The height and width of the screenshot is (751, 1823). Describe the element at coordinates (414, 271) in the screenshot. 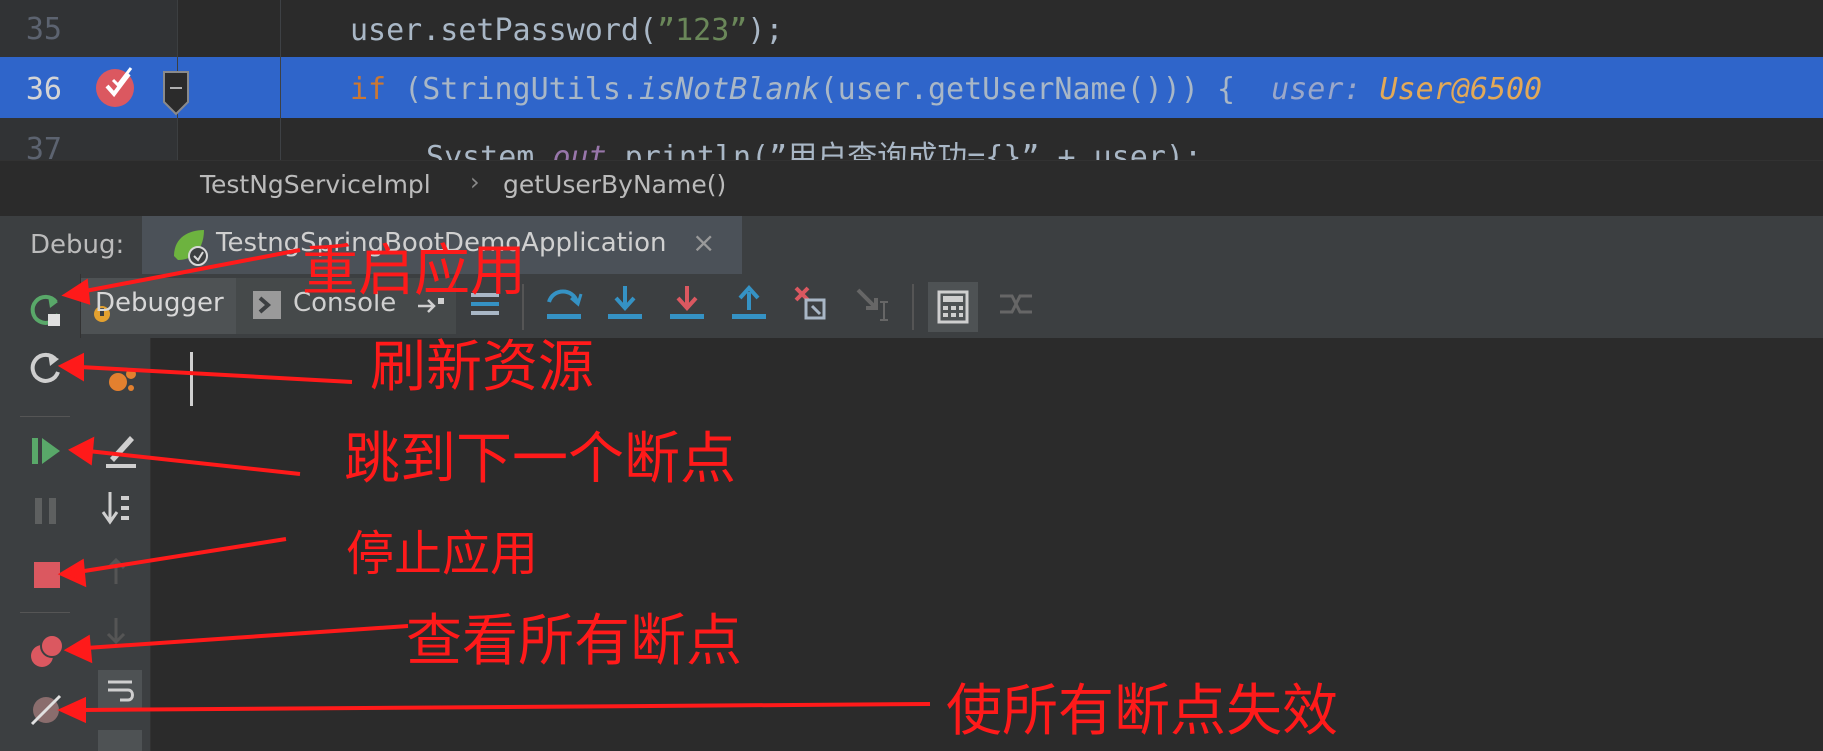

I see `annotation-restart: 重启应用` at that location.